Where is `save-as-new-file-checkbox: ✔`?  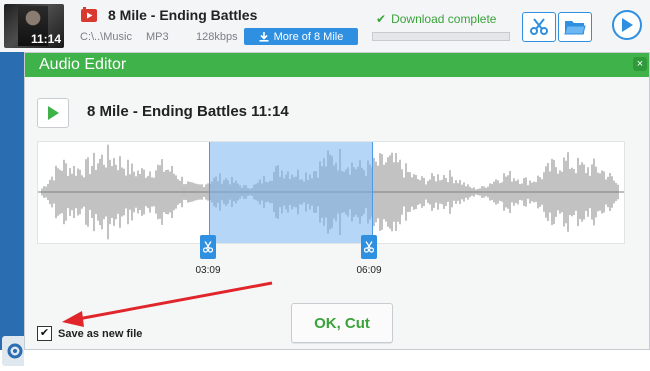 save-as-new-file-checkbox: ✔ is located at coordinates (44, 333).